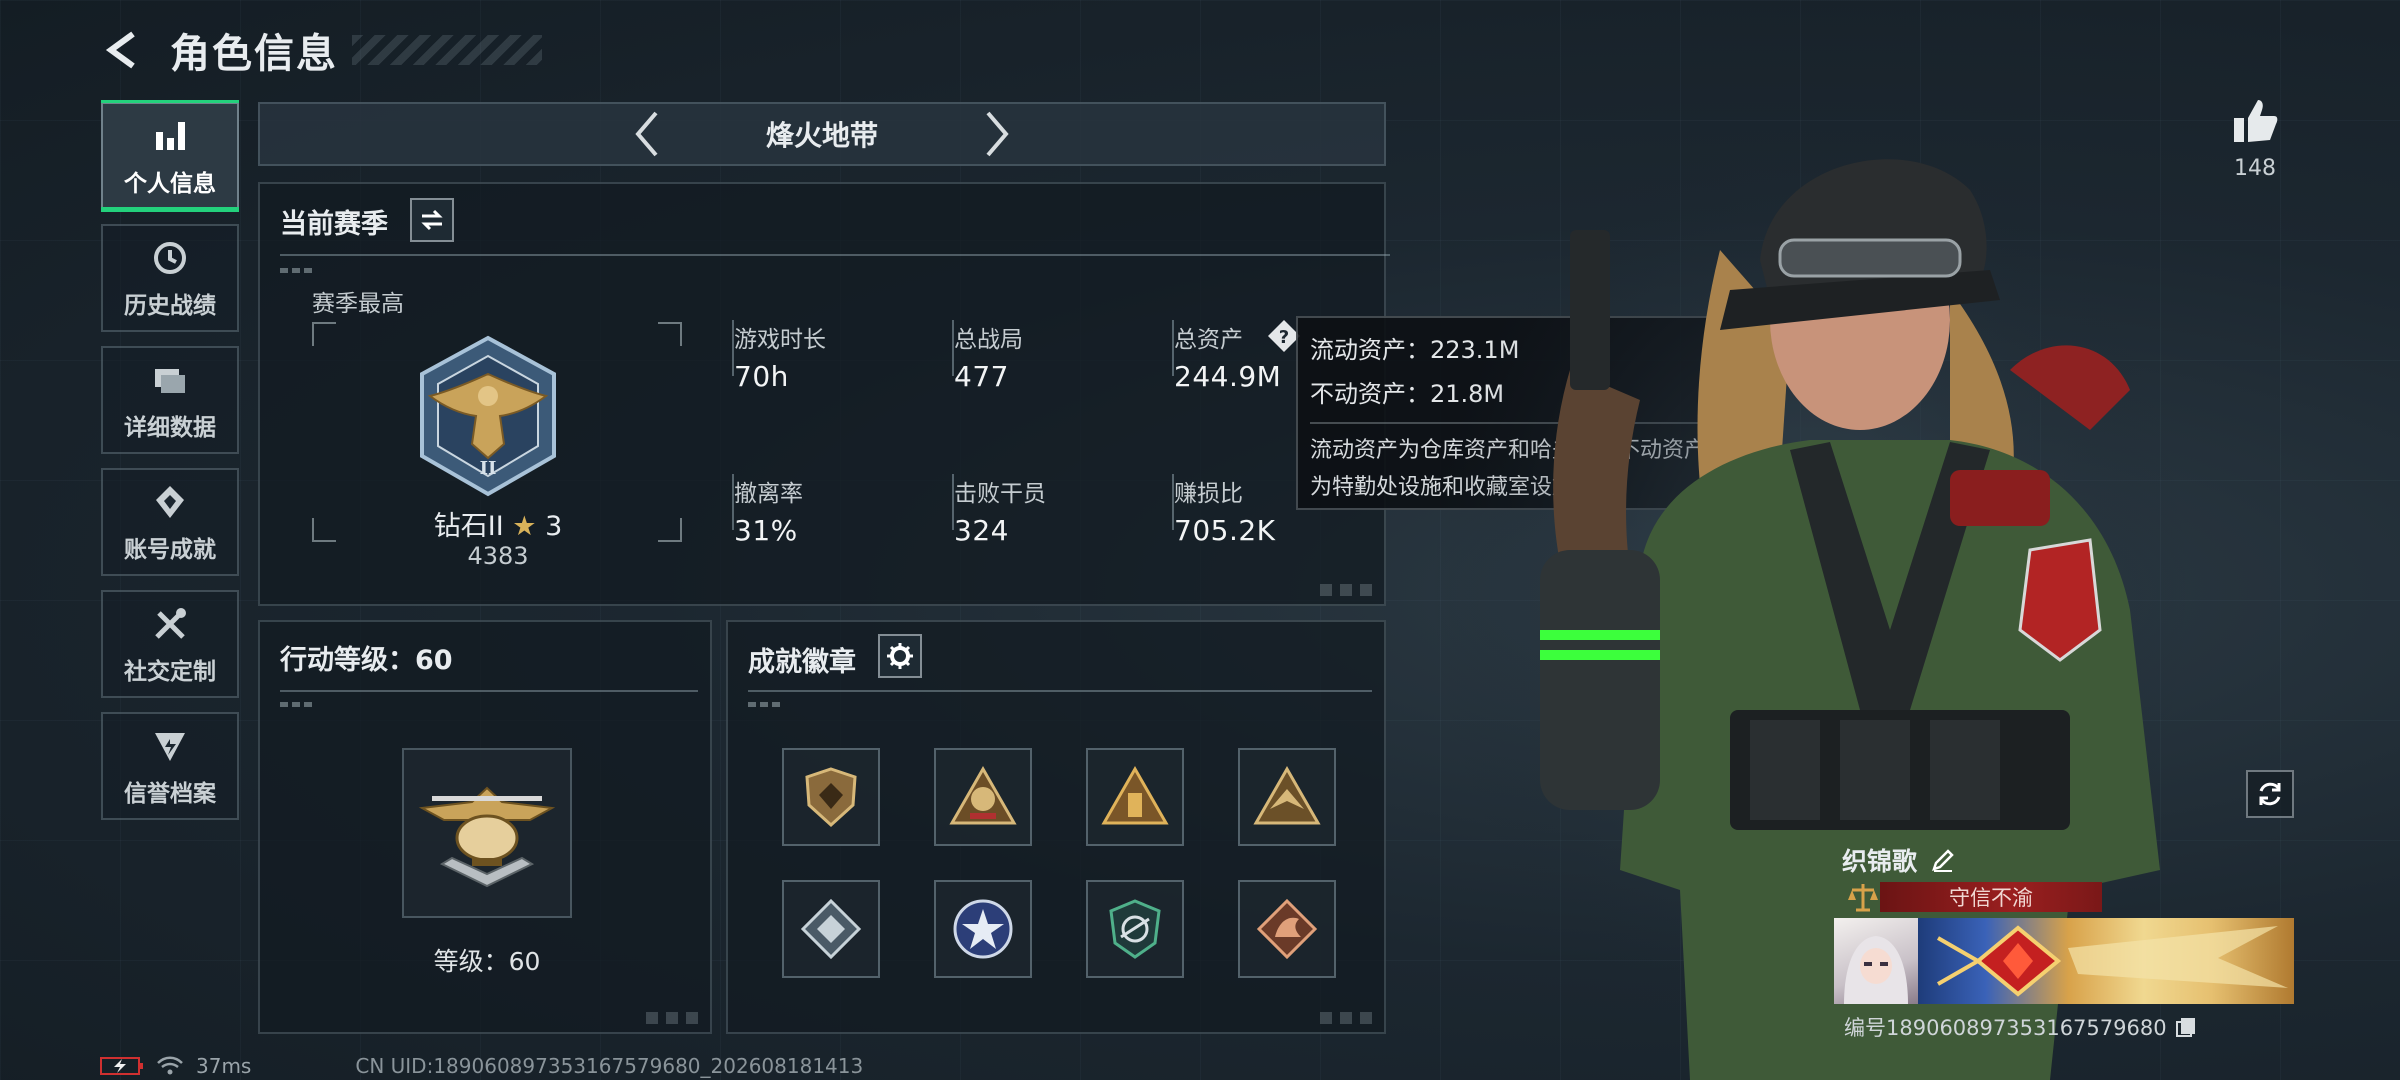 This screenshot has height=1080, width=2400. I want to click on player-title-tag: 守信不渝, so click(1991, 897).